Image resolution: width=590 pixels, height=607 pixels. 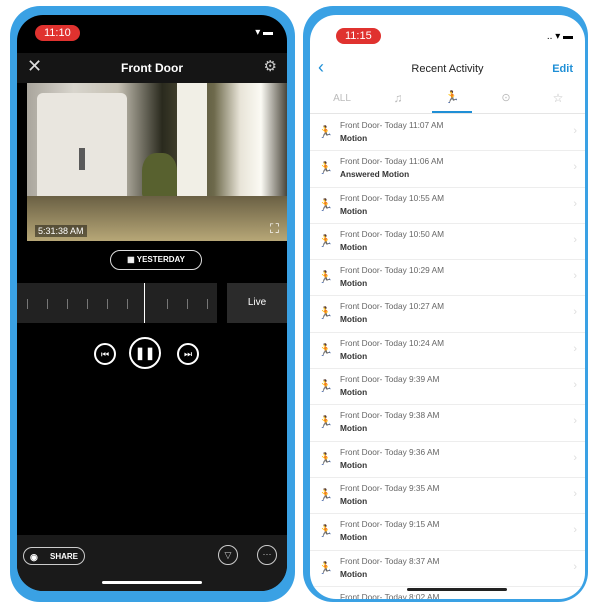 I want to click on activity-row: 🏃 Front Door- Today 9:38 AM Motion ›, so click(x=447, y=423).